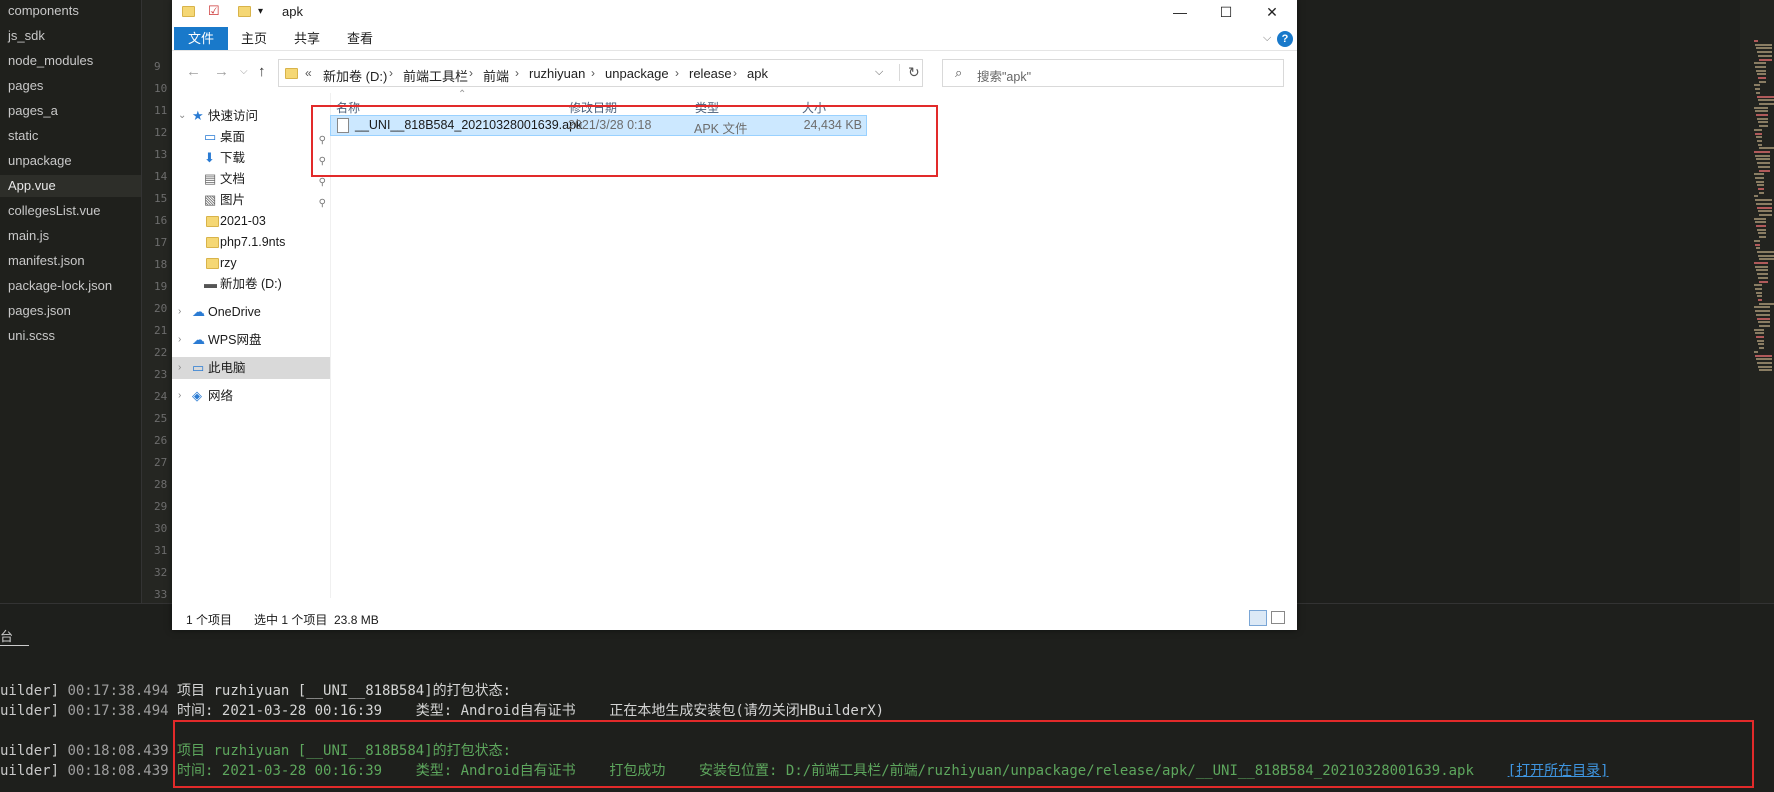  I want to click on nav-item: php7.1.9nts, so click(251, 242).